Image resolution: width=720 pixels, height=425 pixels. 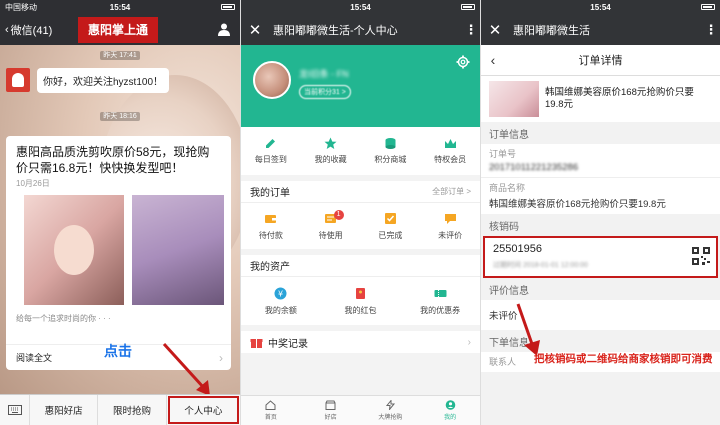 What do you see at coordinates (281, 301) in the screenshot?
I see `asset-balance: ¥ 我的余额` at bounding box center [281, 301].